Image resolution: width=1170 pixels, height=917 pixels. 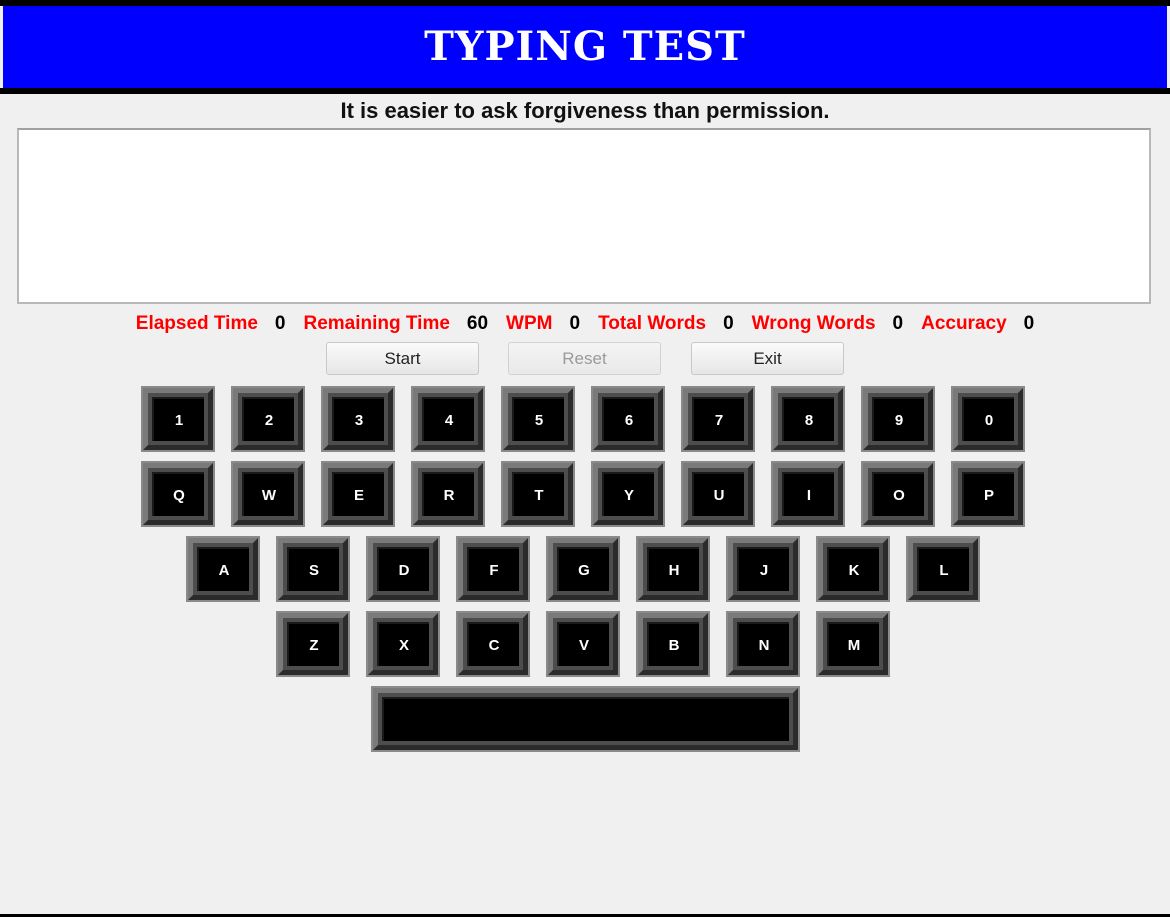 I want to click on key-q: Q, so click(x=178, y=494).